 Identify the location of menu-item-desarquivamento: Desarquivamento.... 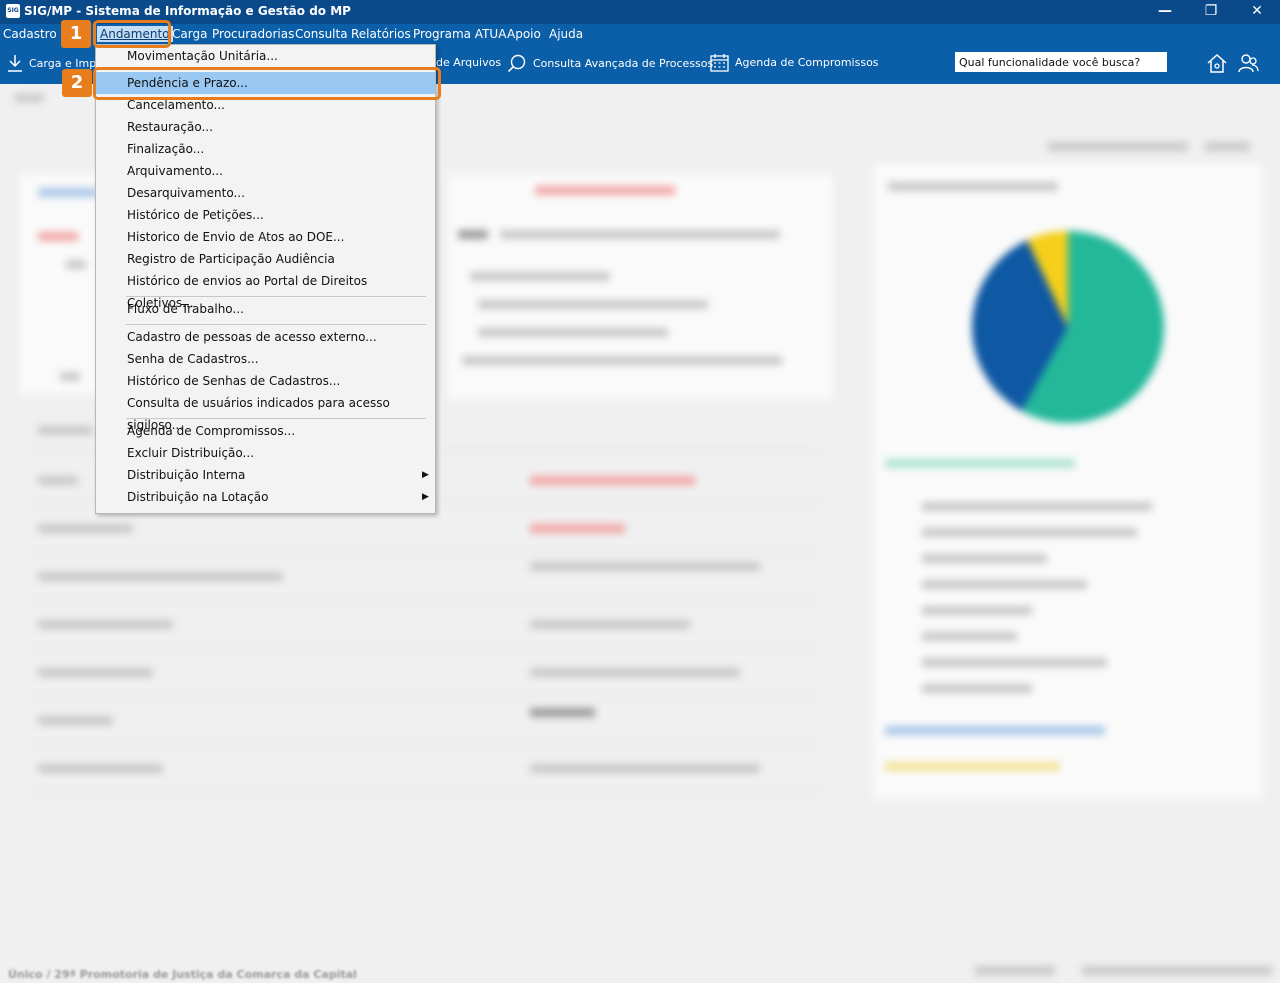
(265, 193).